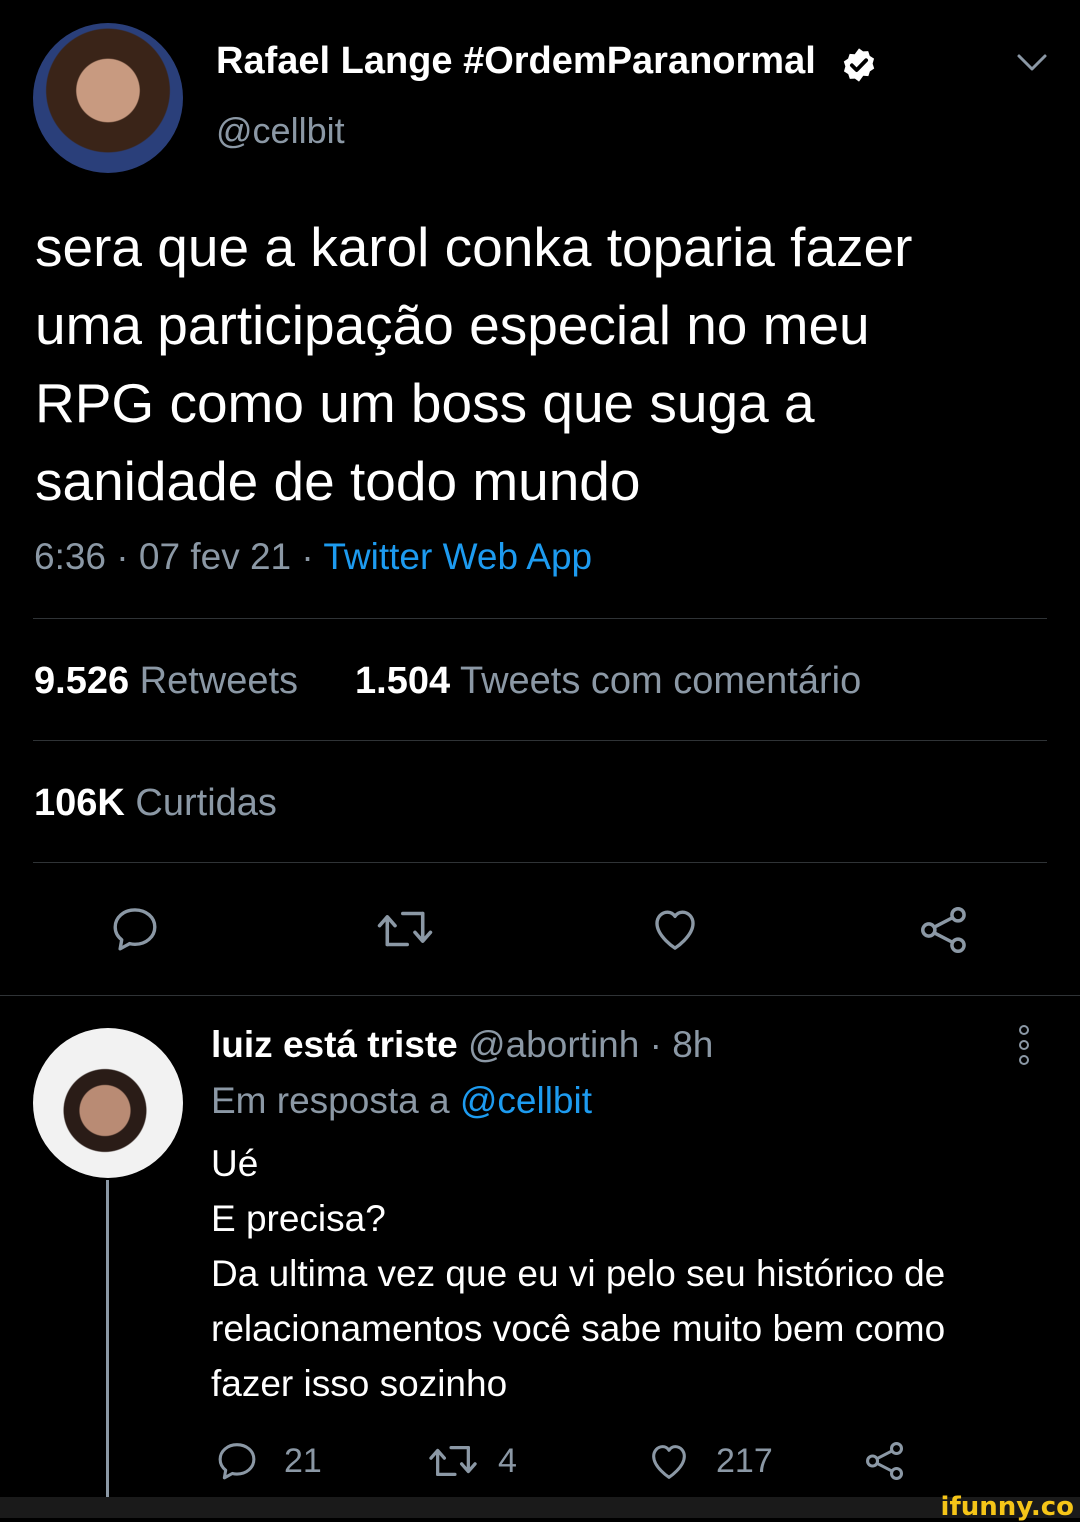 The width and height of the screenshot is (1080, 1522). Describe the element at coordinates (330, 1100) in the screenshot. I see `in-reply-prefix: Em resposta a` at that location.